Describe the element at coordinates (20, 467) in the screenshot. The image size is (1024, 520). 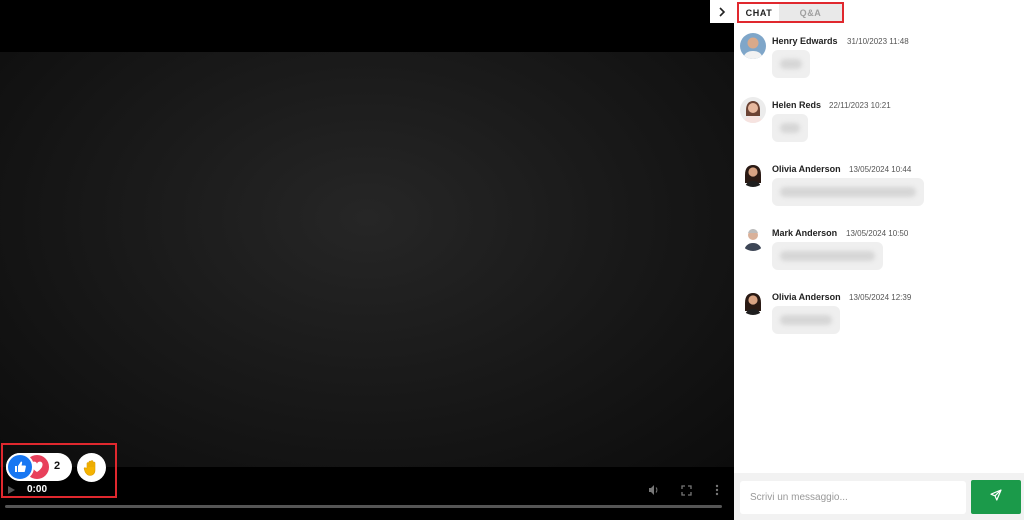
I see `like-icon` at that location.